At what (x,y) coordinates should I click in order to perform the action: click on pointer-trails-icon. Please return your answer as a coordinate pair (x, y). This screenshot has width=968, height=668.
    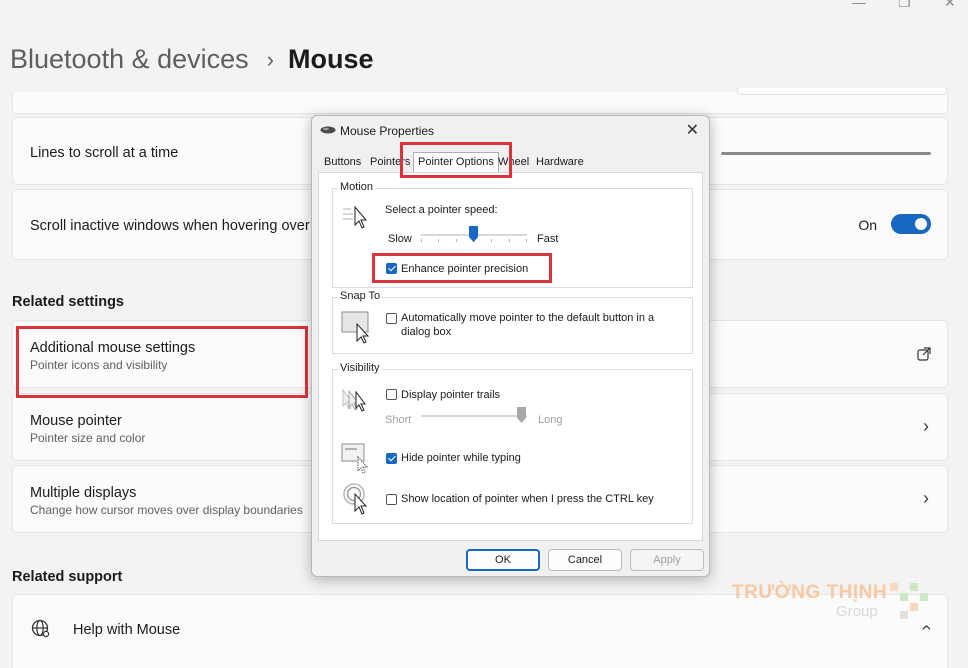
    Looking at the image, I should click on (354, 400).